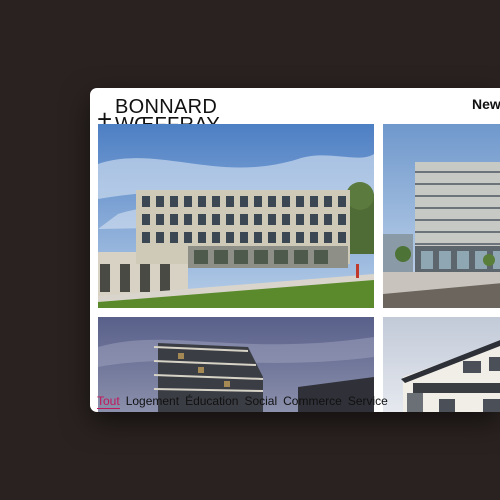  What do you see at coordinates (211, 401) in the screenshot?
I see `filter-education: Éducation` at bounding box center [211, 401].